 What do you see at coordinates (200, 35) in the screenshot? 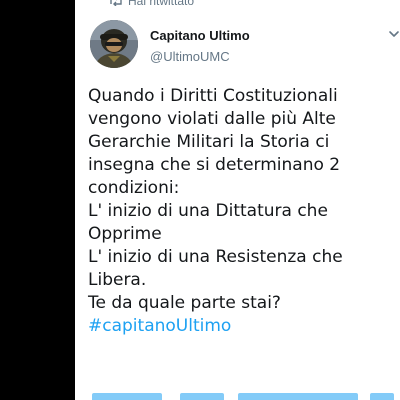
I see `author-name: Capitano Ultimo` at bounding box center [200, 35].